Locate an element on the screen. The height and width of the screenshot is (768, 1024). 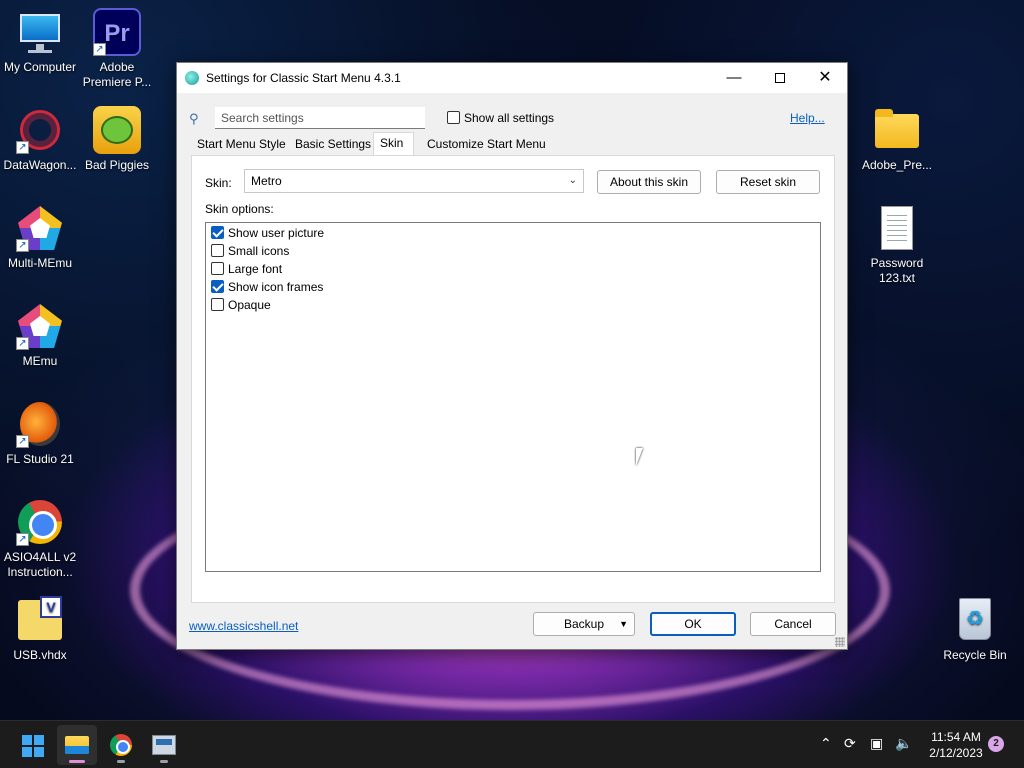
windows-logo-icon is located at coordinates (33, 746).